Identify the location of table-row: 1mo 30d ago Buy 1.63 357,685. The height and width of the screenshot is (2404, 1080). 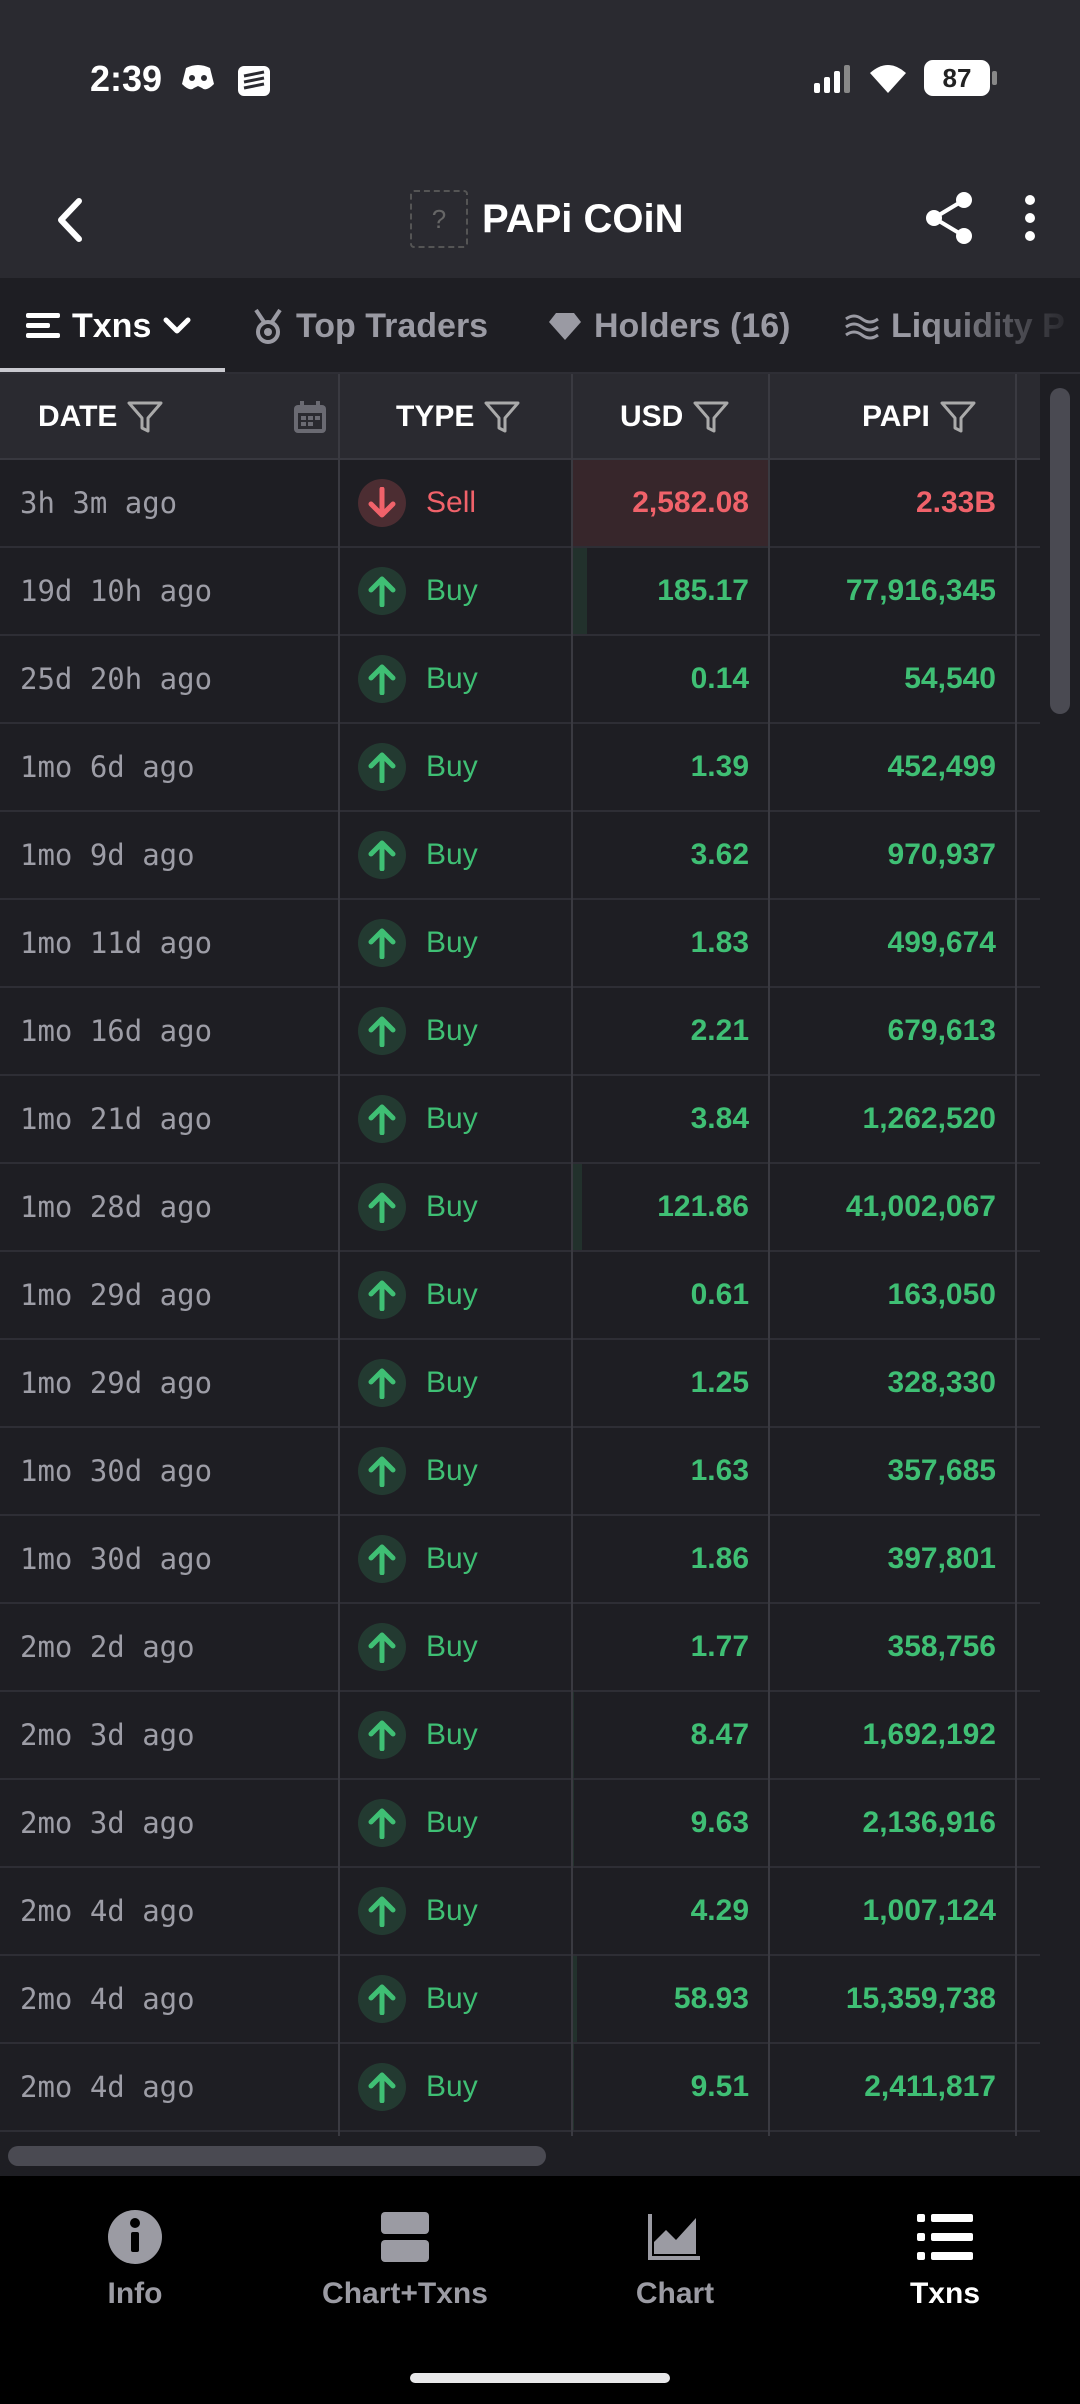
(520, 1472).